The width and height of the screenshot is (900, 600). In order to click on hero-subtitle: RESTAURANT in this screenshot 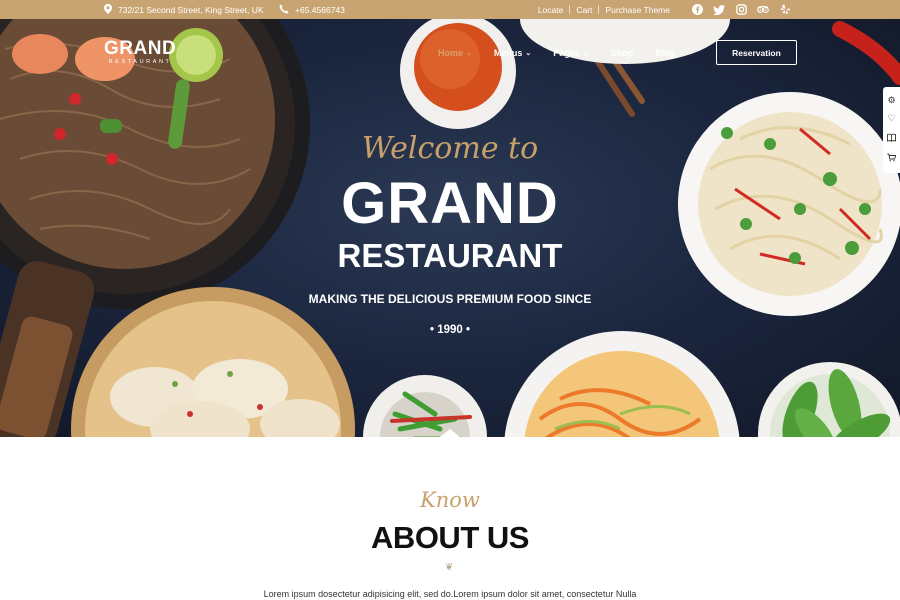, I will do `click(450, 255)`.